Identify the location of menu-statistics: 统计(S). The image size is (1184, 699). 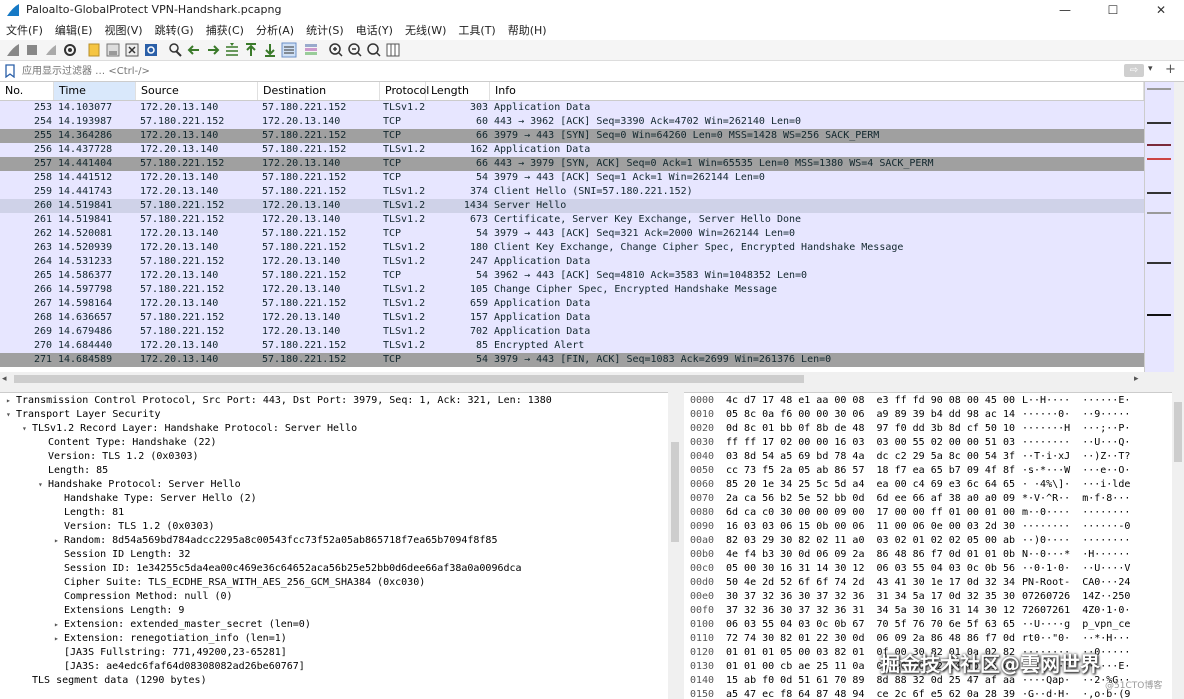
(325, 31).